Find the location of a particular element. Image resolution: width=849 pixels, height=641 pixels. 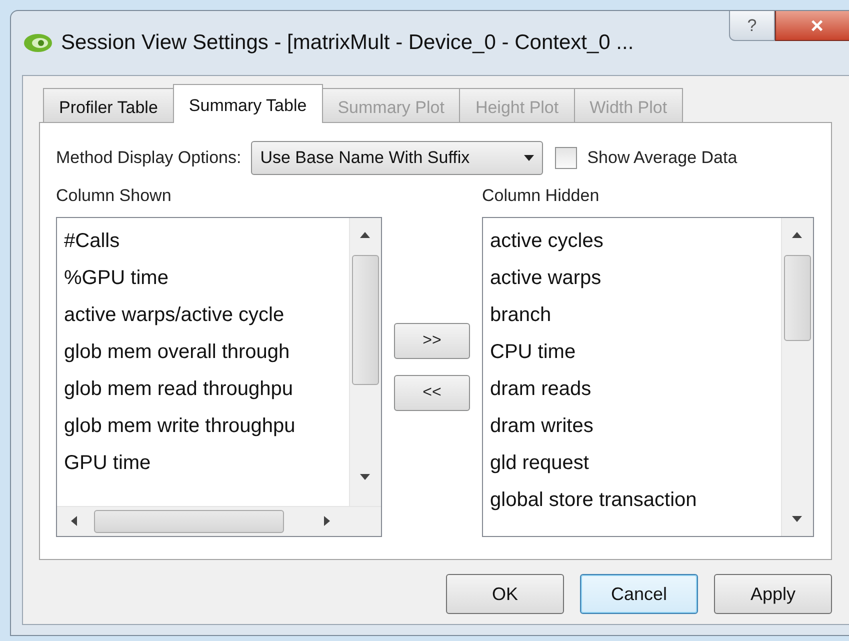

dropdown-value: Use Base Name With Suffix is located at coordinates (365, 158).